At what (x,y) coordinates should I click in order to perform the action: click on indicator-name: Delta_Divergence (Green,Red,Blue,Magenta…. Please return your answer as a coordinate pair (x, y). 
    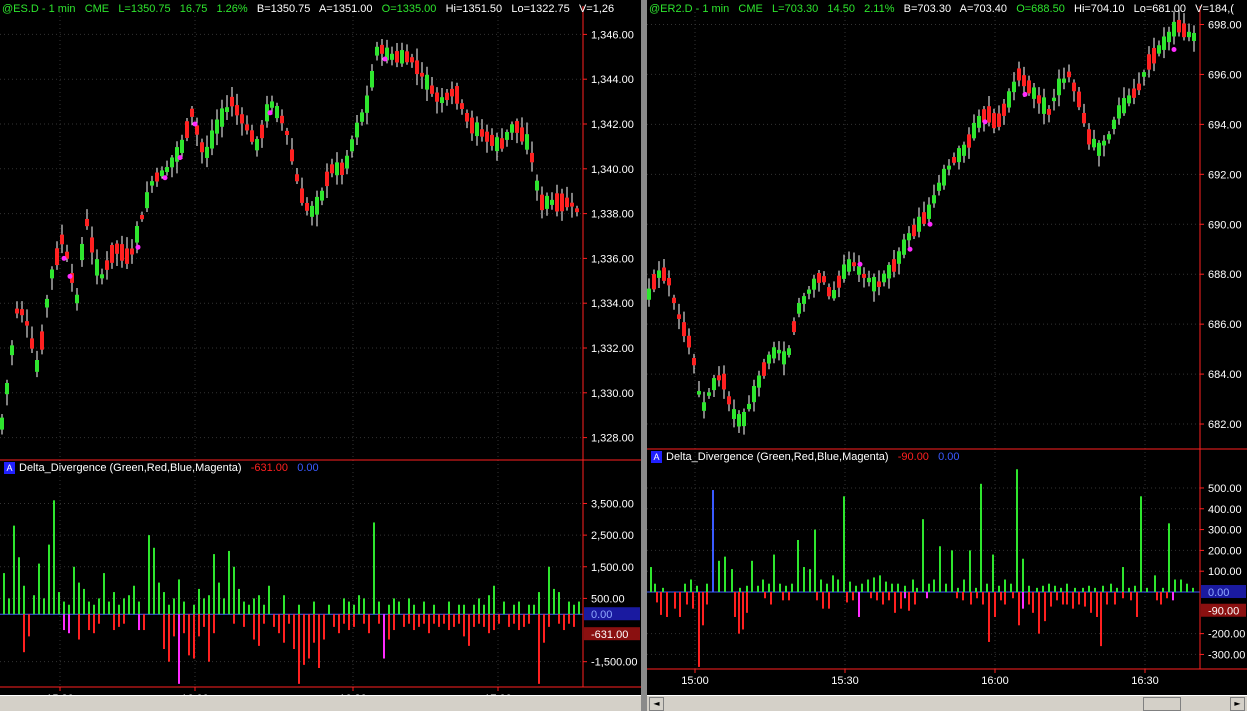
    Looking at the image, I should click on (130, 468).